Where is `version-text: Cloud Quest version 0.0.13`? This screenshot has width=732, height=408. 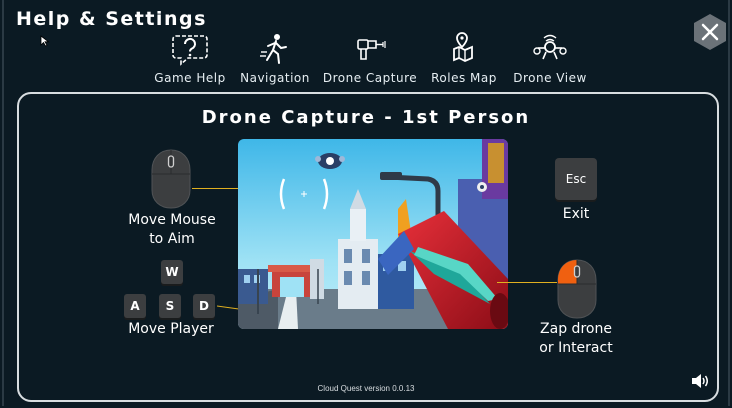
version-text: Cloud Quest version 0.0.13 is located at coordinates (366, 388).